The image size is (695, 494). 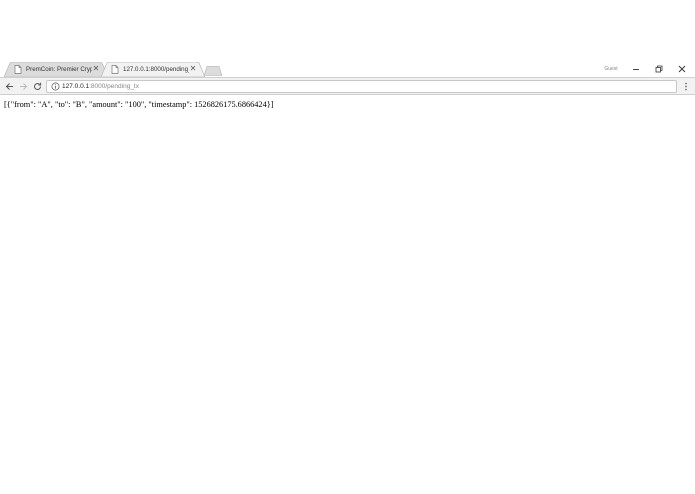 I want to click on url-path: :8000/pending_tx, so click(x=114, y=86).